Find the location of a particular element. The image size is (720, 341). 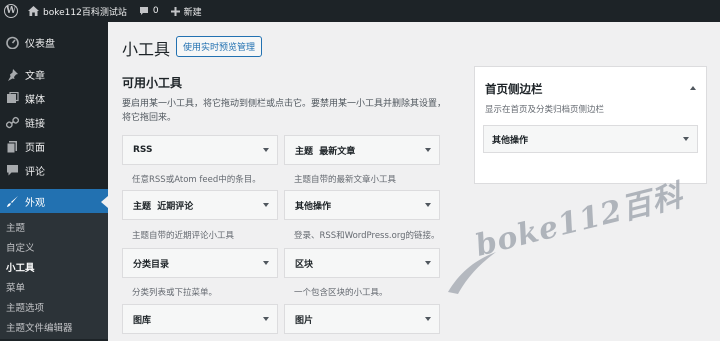

available-widgets-title: 可用小工具 is located at coordinates (152, 83).